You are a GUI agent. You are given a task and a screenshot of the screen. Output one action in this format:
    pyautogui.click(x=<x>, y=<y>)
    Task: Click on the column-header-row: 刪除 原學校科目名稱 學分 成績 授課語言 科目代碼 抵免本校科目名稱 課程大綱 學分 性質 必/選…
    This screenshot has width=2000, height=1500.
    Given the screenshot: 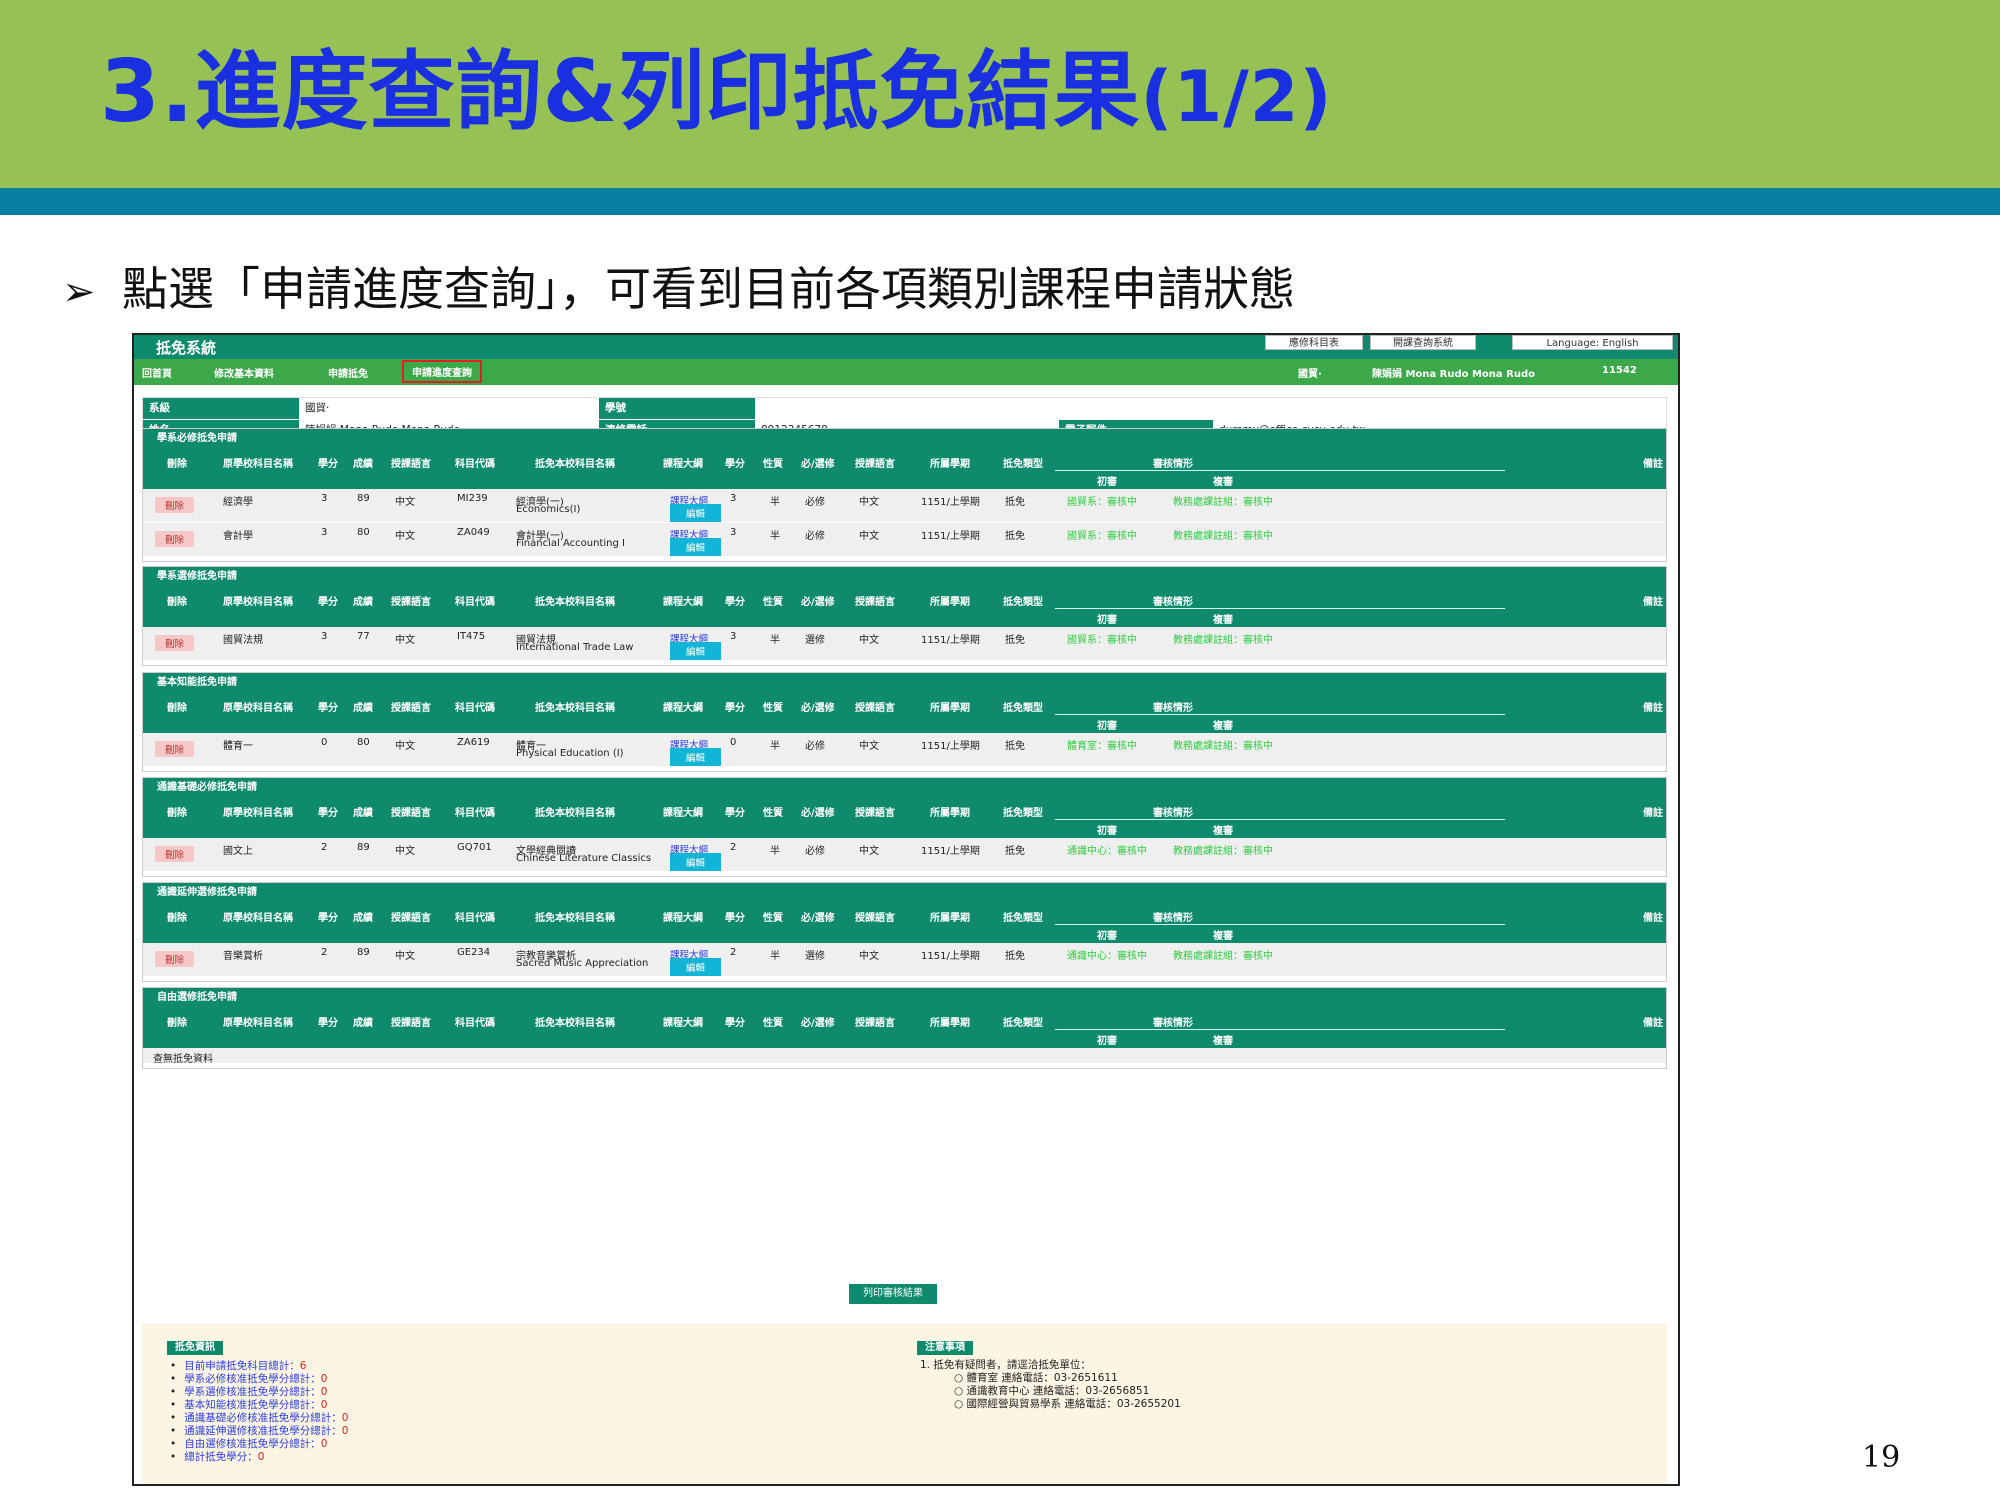 What is the action you would take?
    pyautogui.click(x=904, y=469)
    